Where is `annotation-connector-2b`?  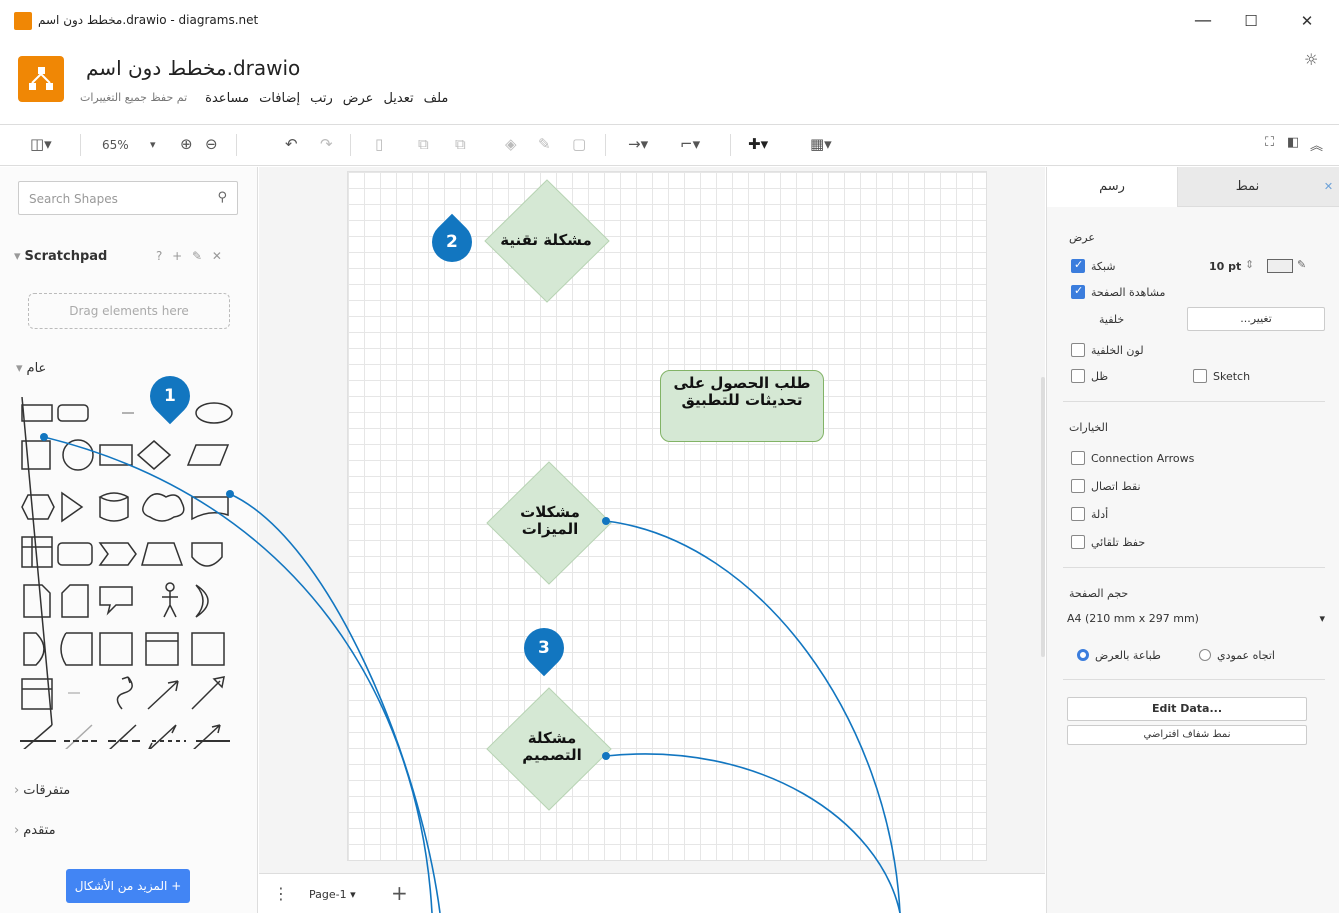
annotation-connector-2b is located at coordinates (753, 833).